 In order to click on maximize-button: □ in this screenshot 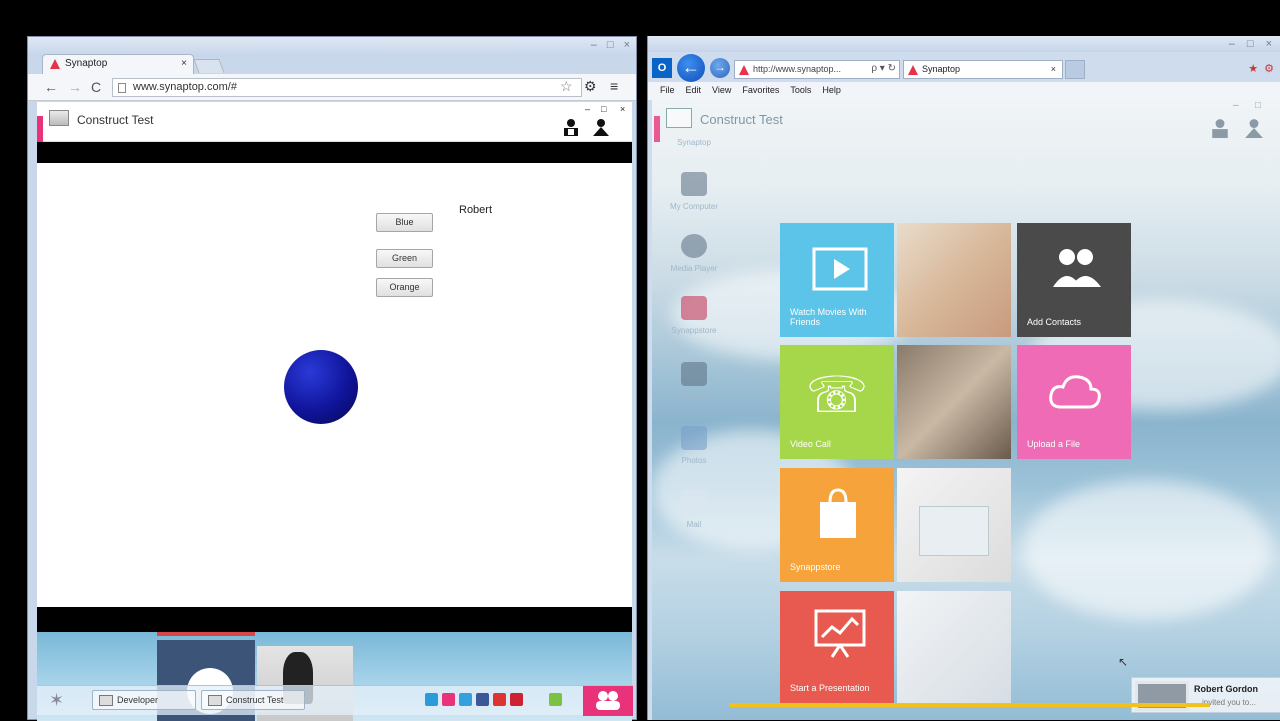, I will do `click(610, 45)`.